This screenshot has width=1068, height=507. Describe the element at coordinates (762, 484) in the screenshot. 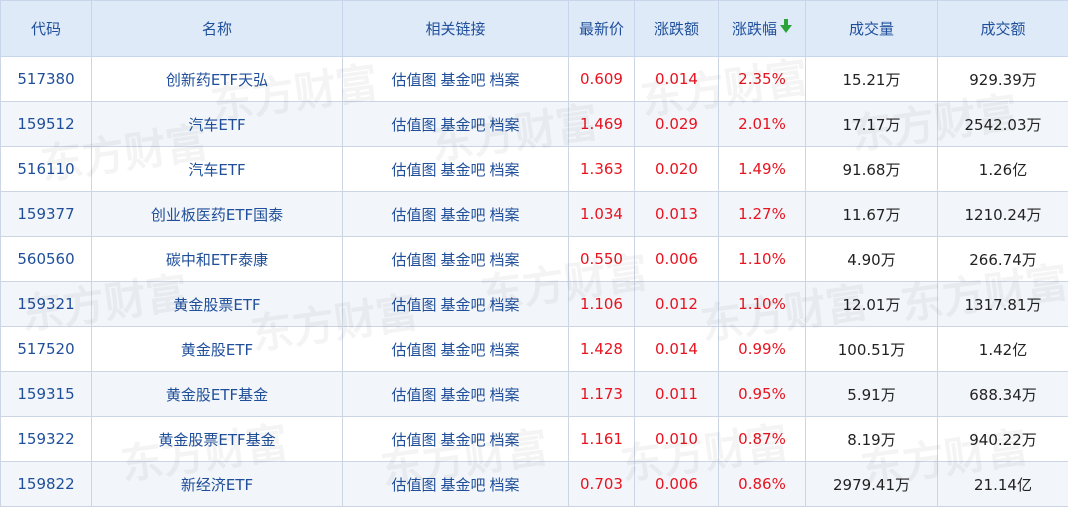

I see `price-change-pct: 0.86%` at that location.